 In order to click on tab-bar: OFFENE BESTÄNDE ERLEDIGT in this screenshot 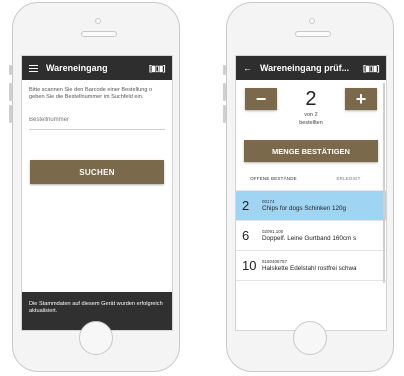, I will do `click(311, 178)`.